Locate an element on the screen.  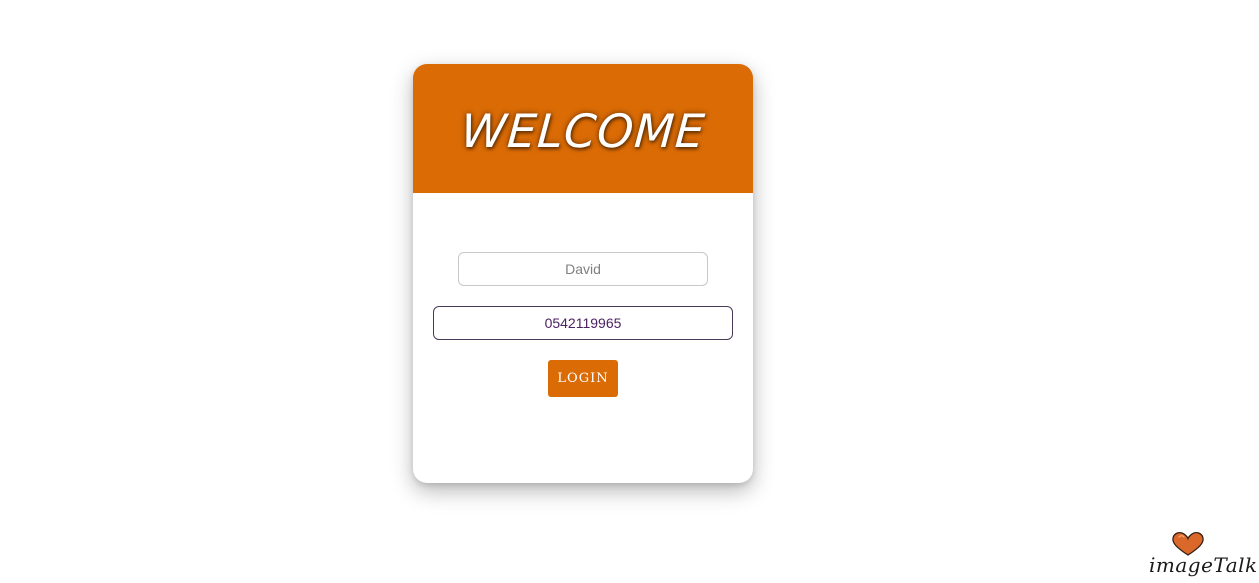
brand-logo: imageTalk is located at coordinates (1203, 554).